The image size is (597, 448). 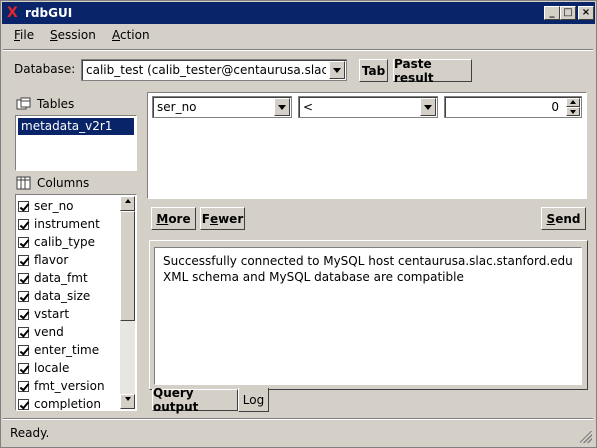 I want to click on maximize-icon: □, so click(x=568, y=13).